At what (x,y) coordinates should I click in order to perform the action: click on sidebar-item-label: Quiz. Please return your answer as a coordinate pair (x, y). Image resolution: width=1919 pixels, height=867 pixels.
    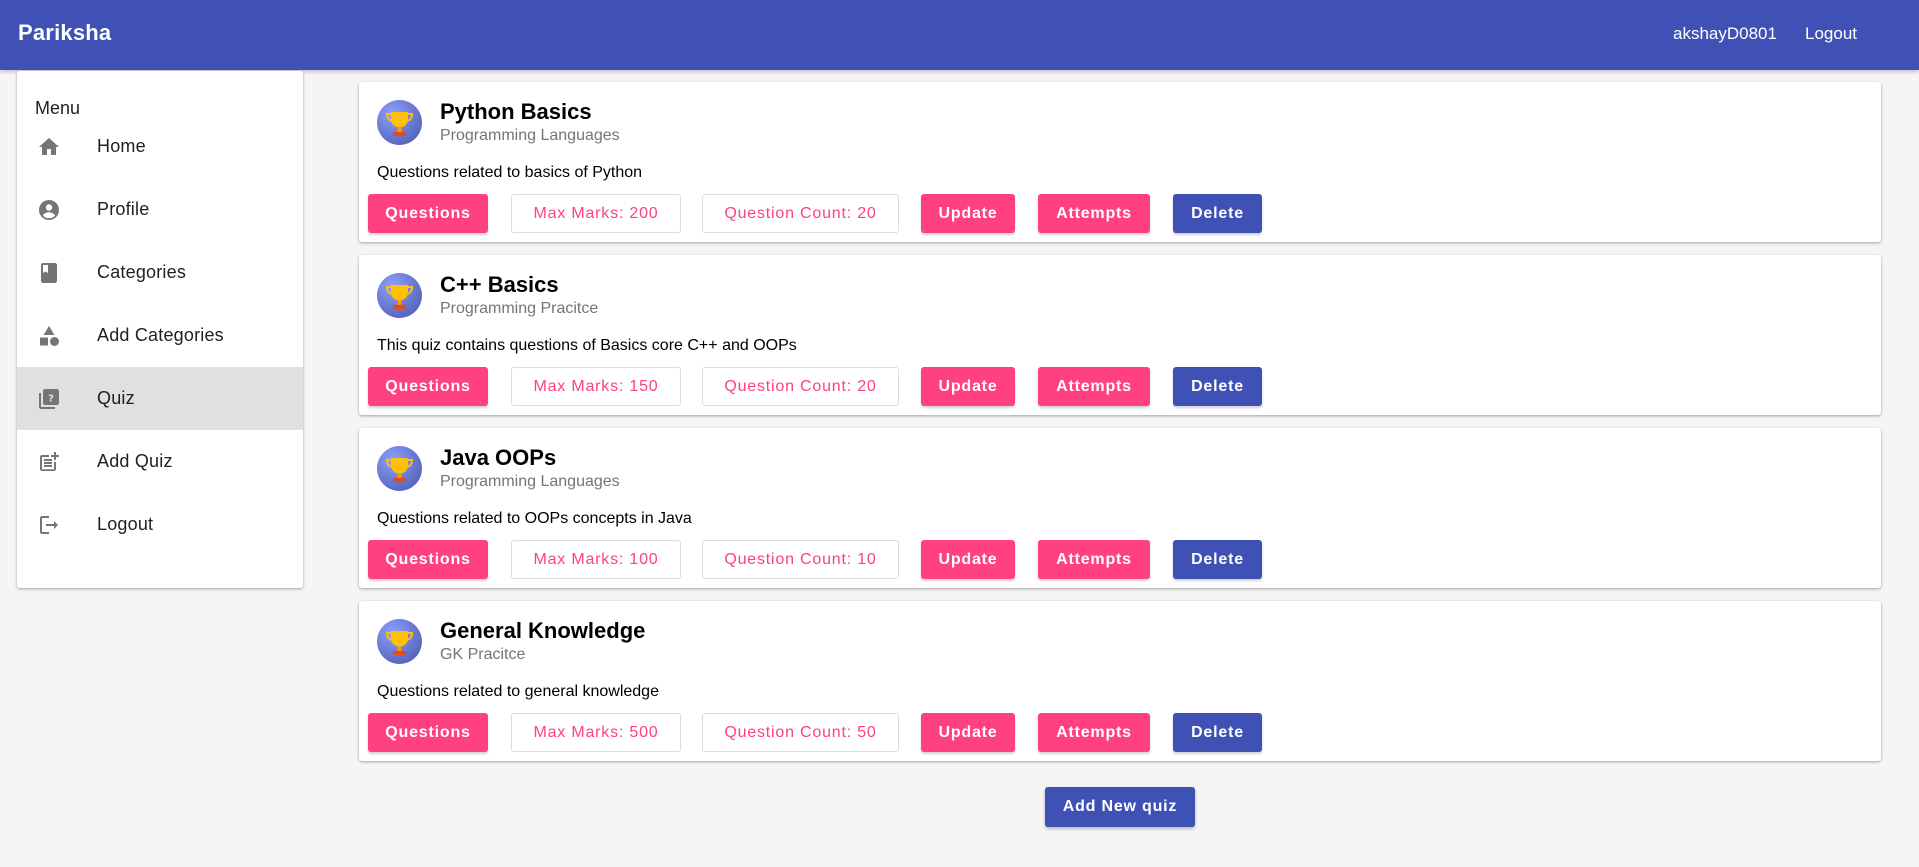
    Looking at the image, I should click on (116, 398).